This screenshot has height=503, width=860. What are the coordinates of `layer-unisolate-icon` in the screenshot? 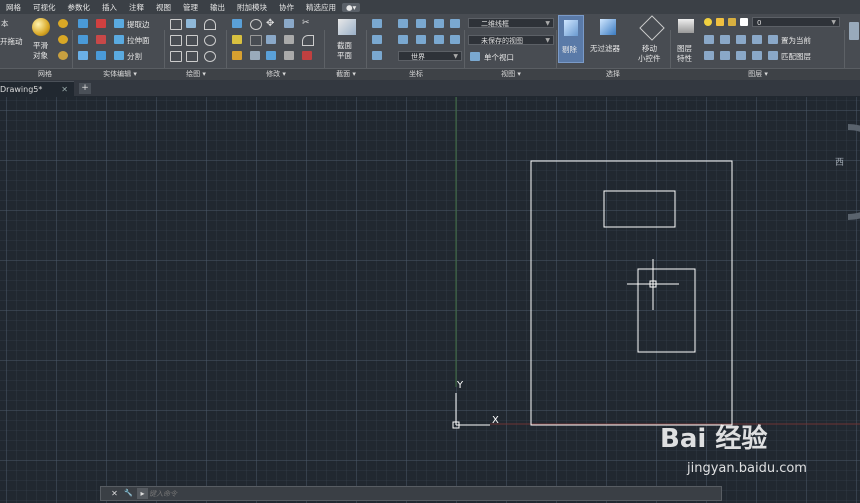 It's located at (725, 55).